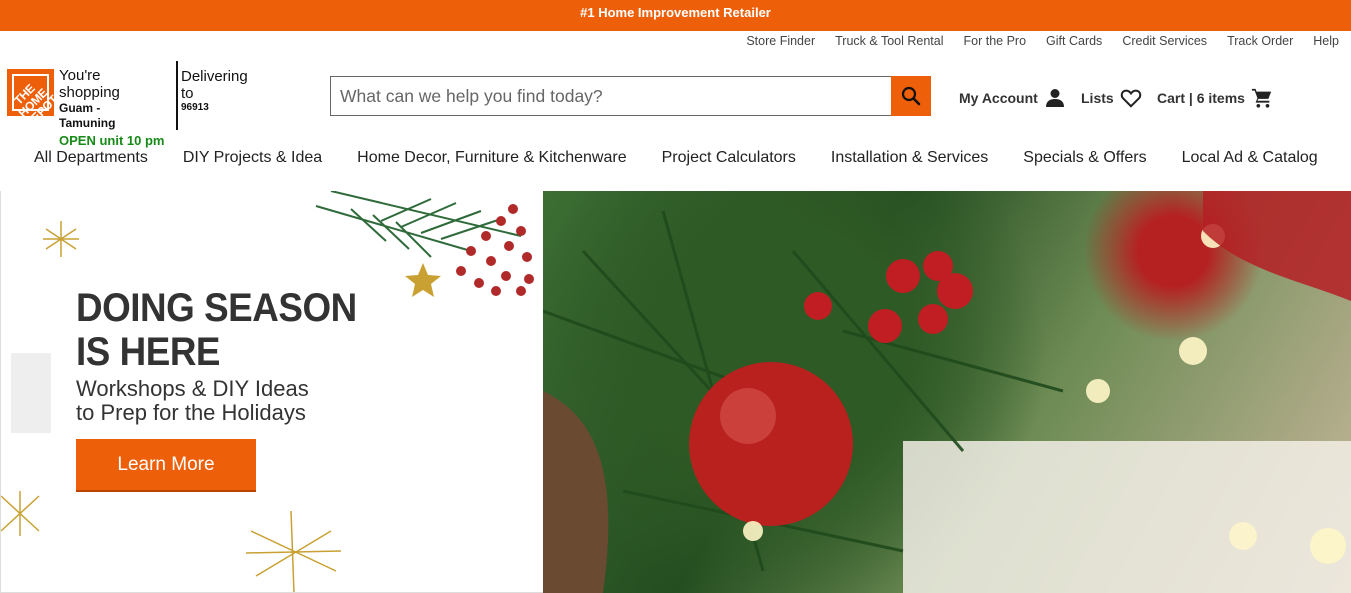  What do you see at coordinates (87, 123) in the screenshot?
I see `store-name-line2: Tamuning` at bounding box center [87, 123].